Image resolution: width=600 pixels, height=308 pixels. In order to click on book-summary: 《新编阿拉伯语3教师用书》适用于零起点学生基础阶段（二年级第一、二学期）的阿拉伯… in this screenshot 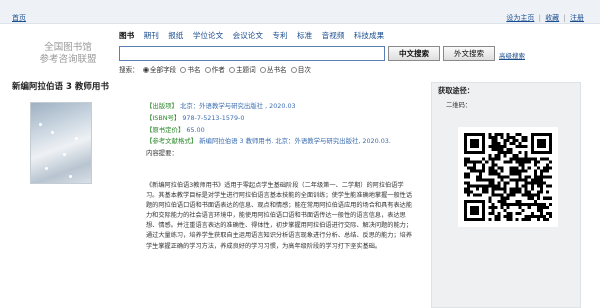, I will do `click(279, 216)`.